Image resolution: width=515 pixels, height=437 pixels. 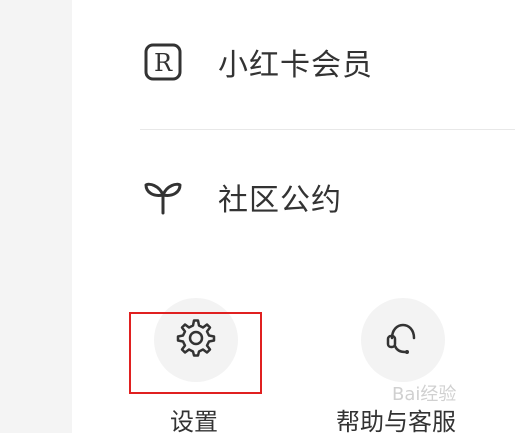 I want to click on watermark: Bai经验, so click(x=424, y=394).